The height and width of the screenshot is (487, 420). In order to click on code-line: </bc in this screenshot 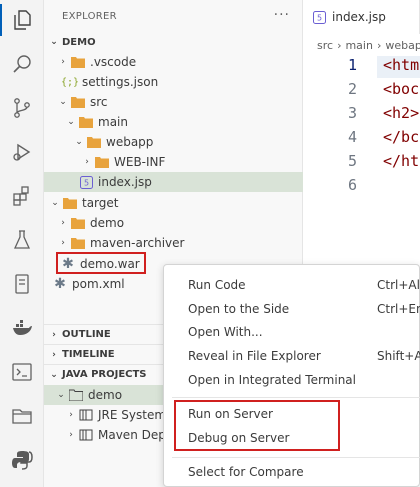, I will do `click(401, 137)`.